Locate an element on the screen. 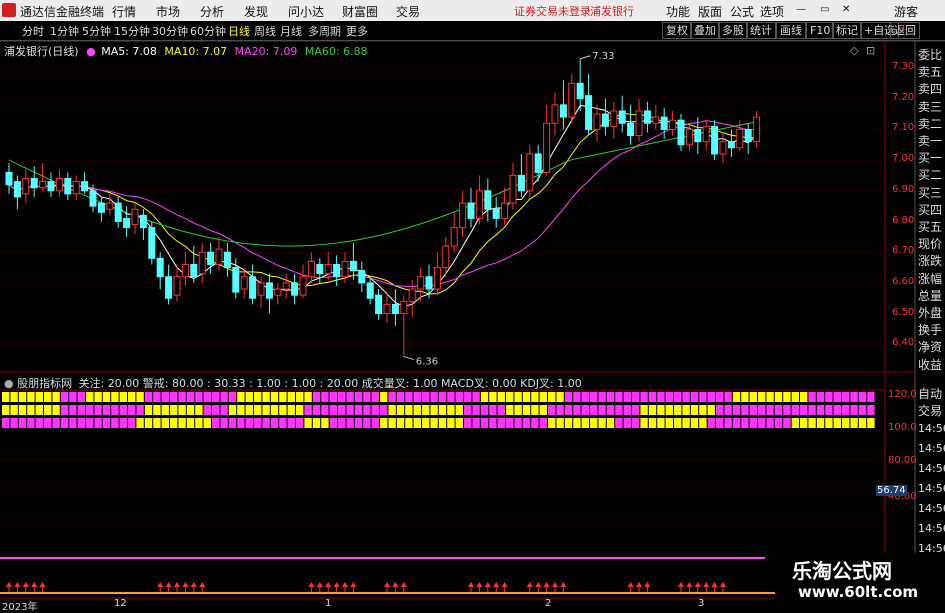 Image resolution: width=945 pixels, height=613 pixels. menu-trade: 交易 is located at coordinates (408, 11).